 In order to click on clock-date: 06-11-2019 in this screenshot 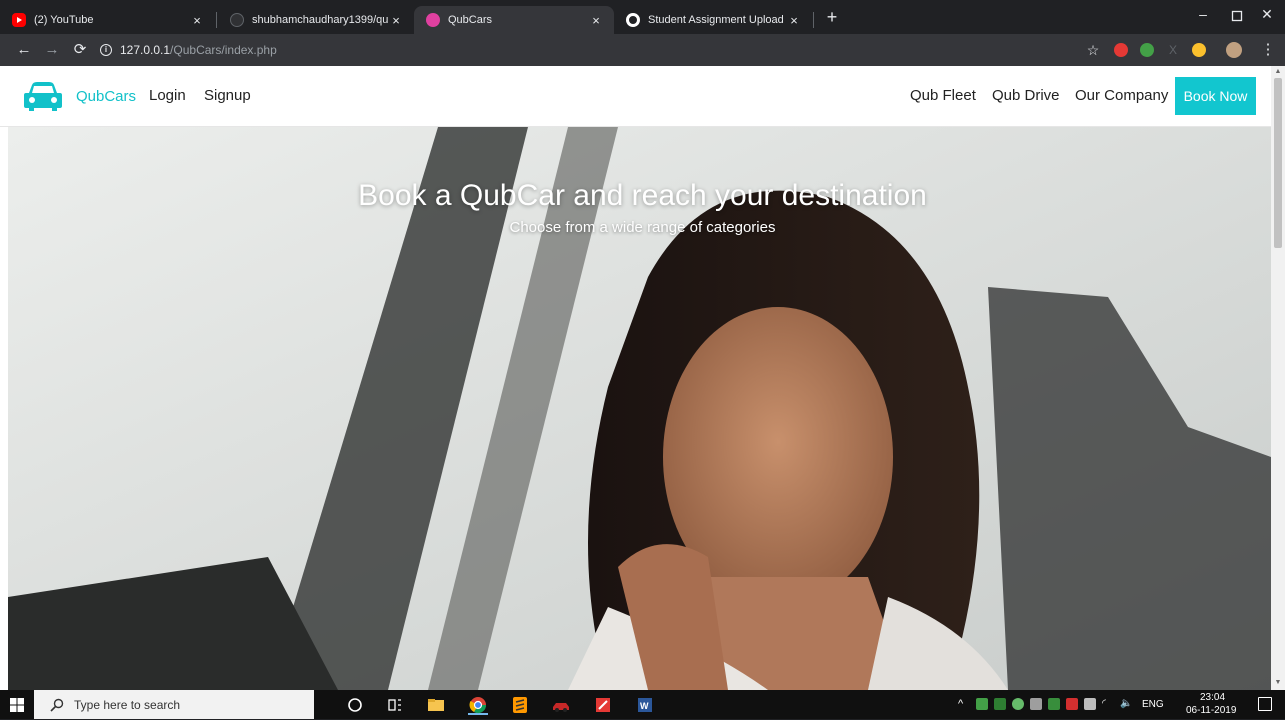, I will do `click(1211, 710)`.